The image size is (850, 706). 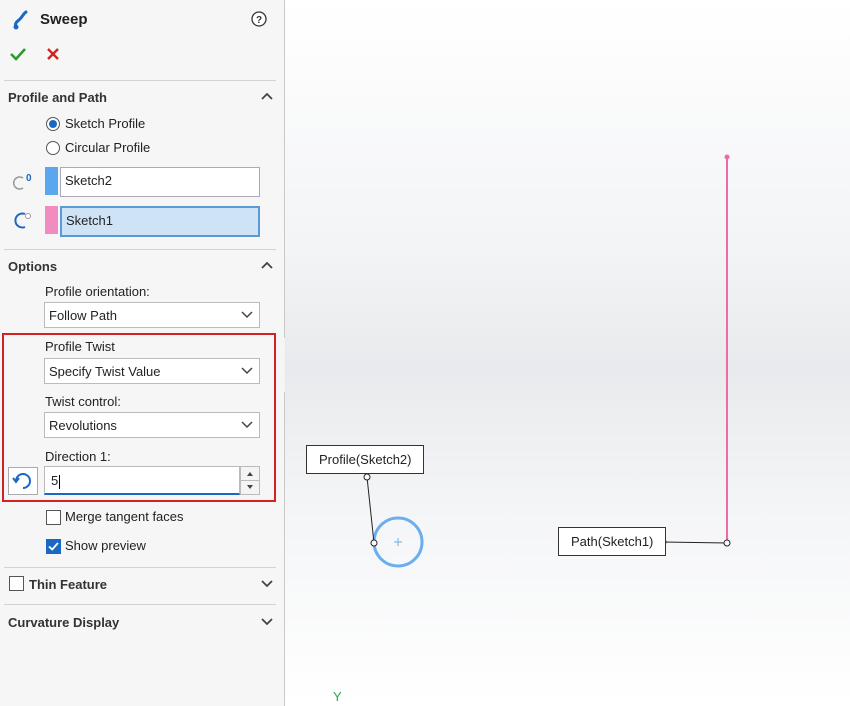 What do you see at coordinates (160, 221) in the screenshot?
I see `path-selection-box: Sketch1` at bounding box center [160, 221].